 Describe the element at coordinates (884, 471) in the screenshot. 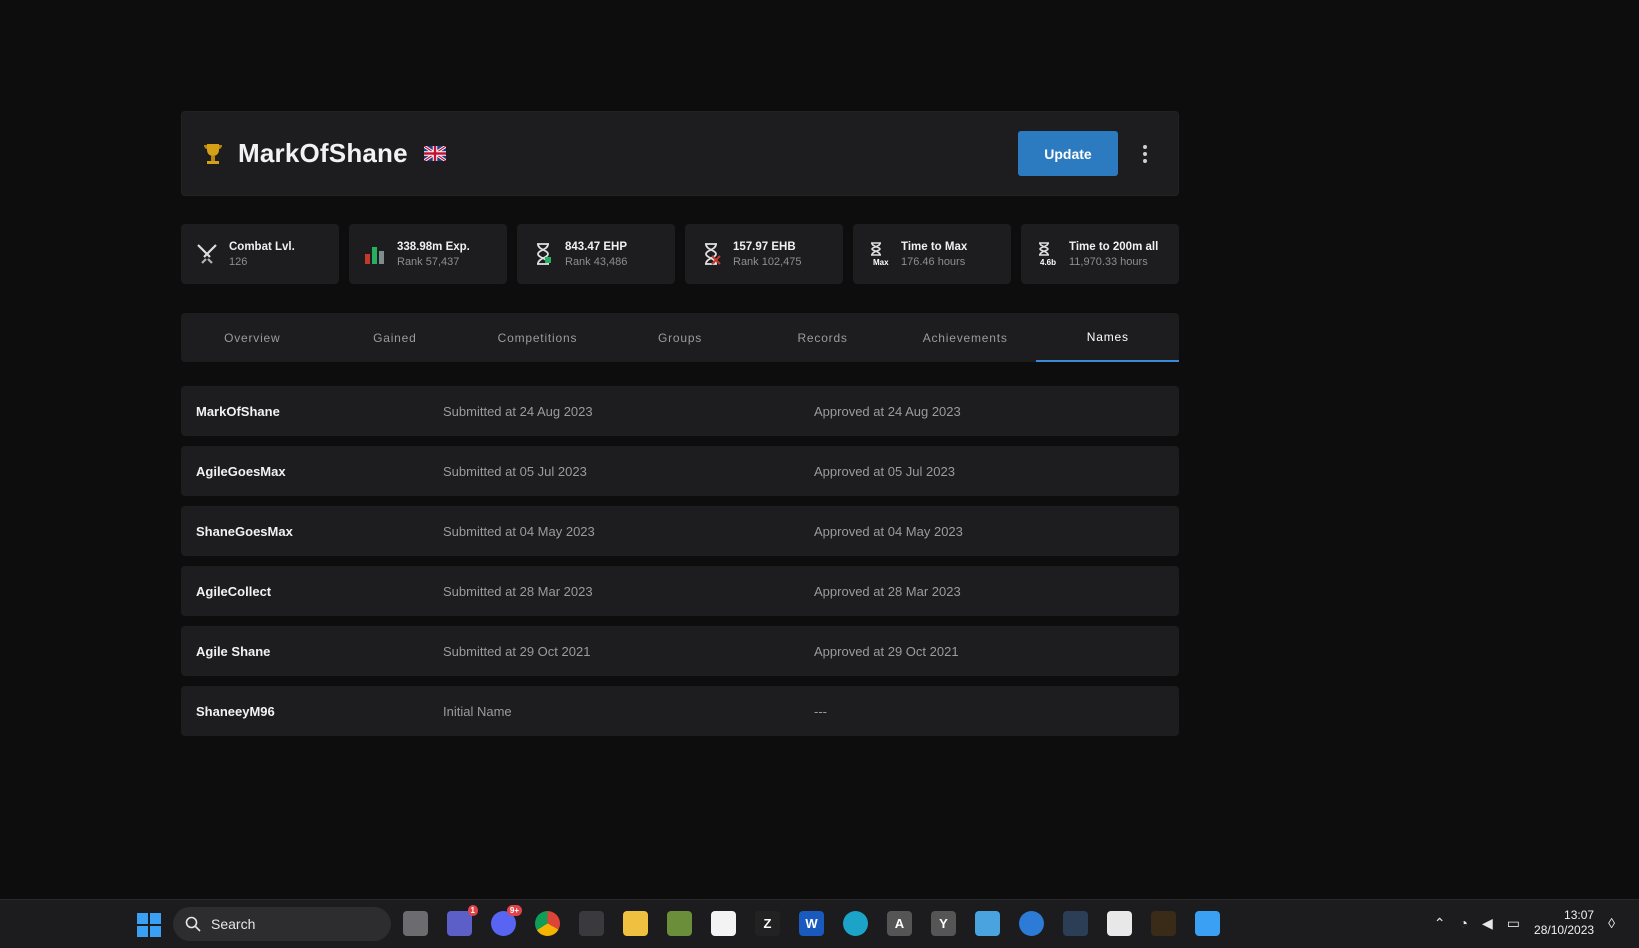

I see `approved-date: Approved at 05 Jul 2023` at that location.